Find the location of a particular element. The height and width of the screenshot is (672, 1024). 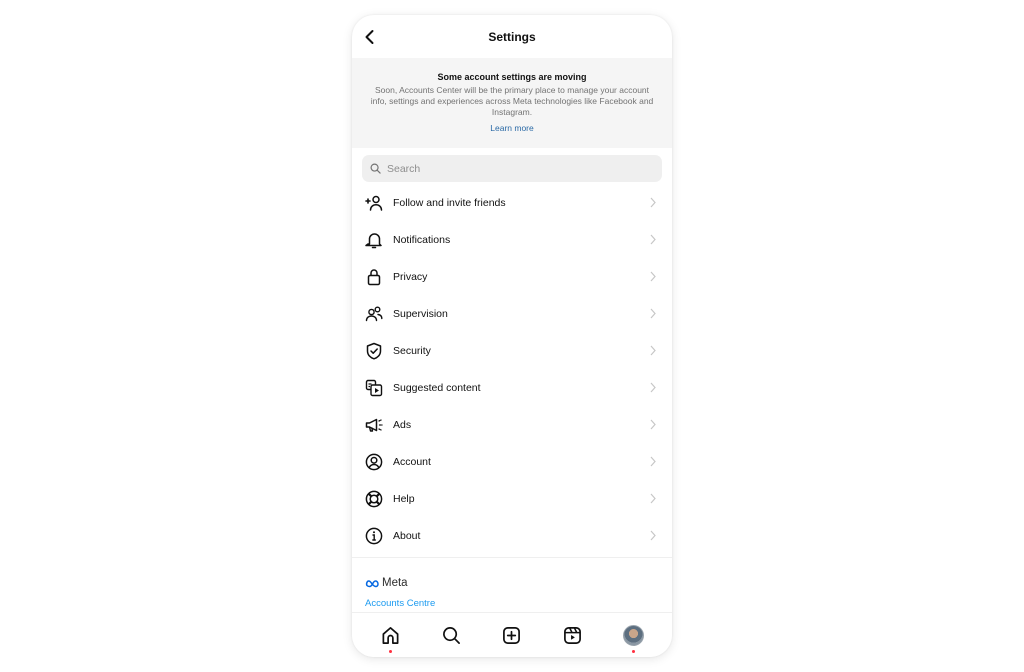

menu-item-label: Follow and invite friends is located at coordinates (449, 202).